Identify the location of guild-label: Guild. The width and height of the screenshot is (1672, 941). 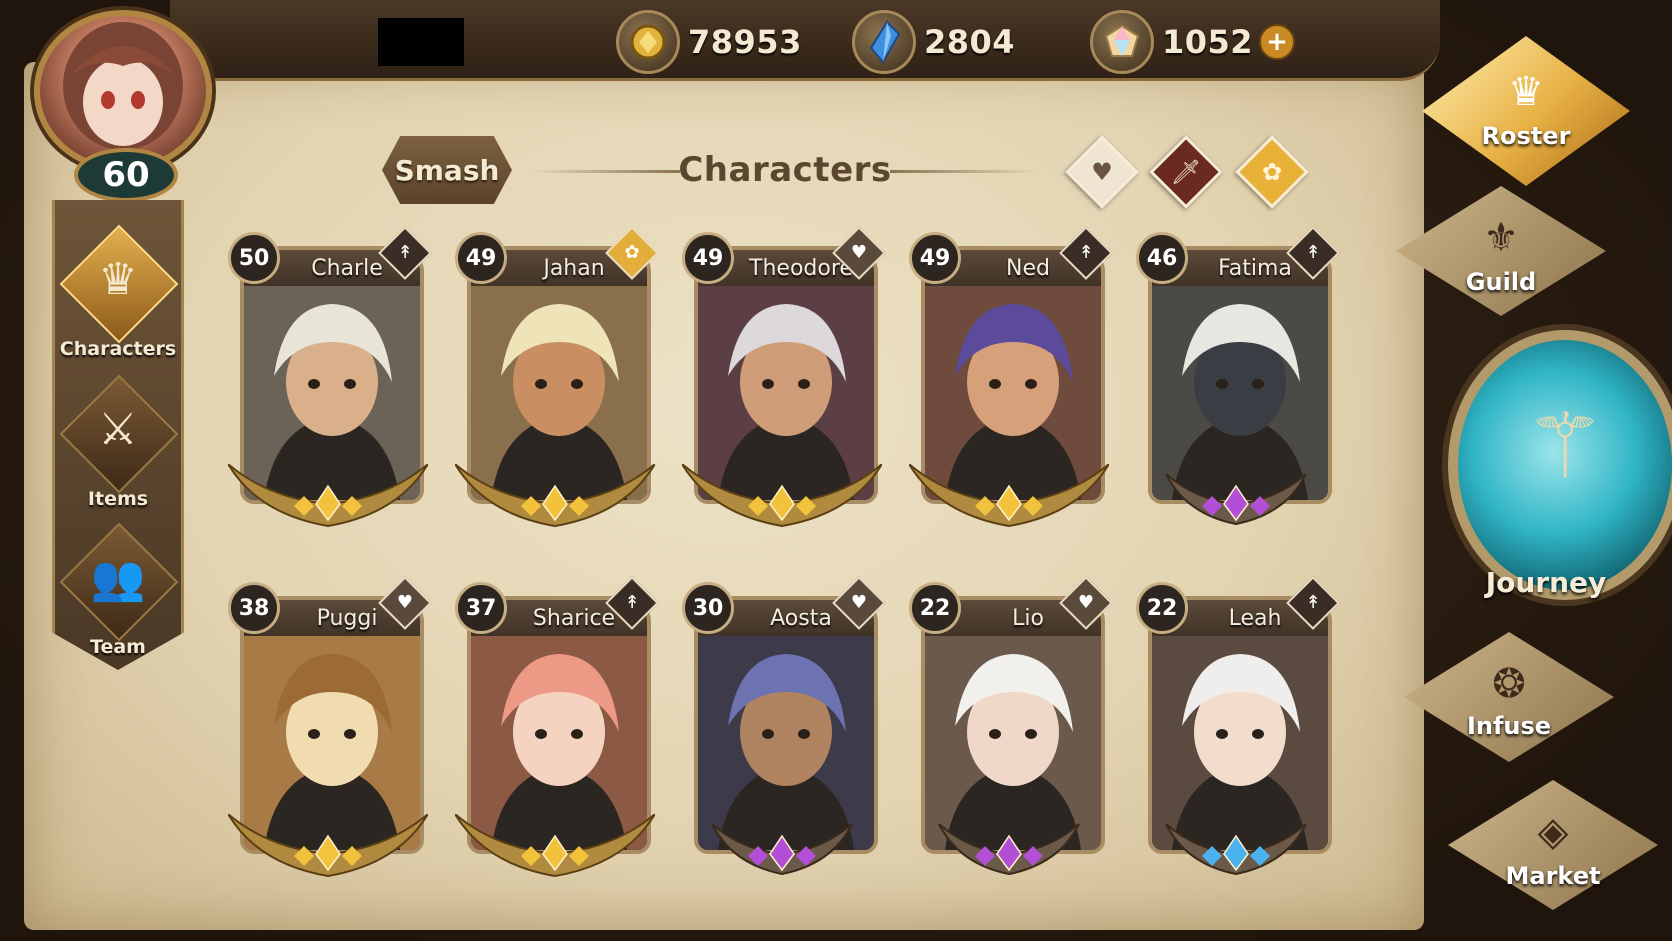
(1501, 282).